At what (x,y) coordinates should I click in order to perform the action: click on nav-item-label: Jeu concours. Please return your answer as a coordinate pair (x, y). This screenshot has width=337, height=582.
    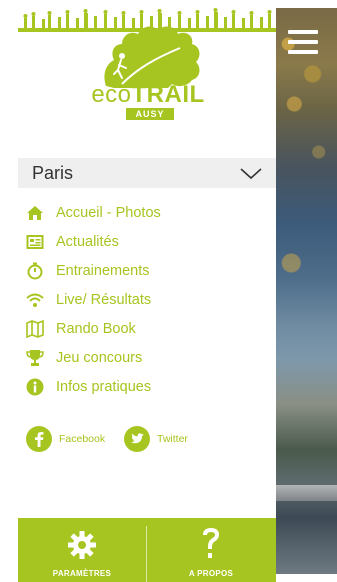
    Looking at the image, I should click on (99, 357).